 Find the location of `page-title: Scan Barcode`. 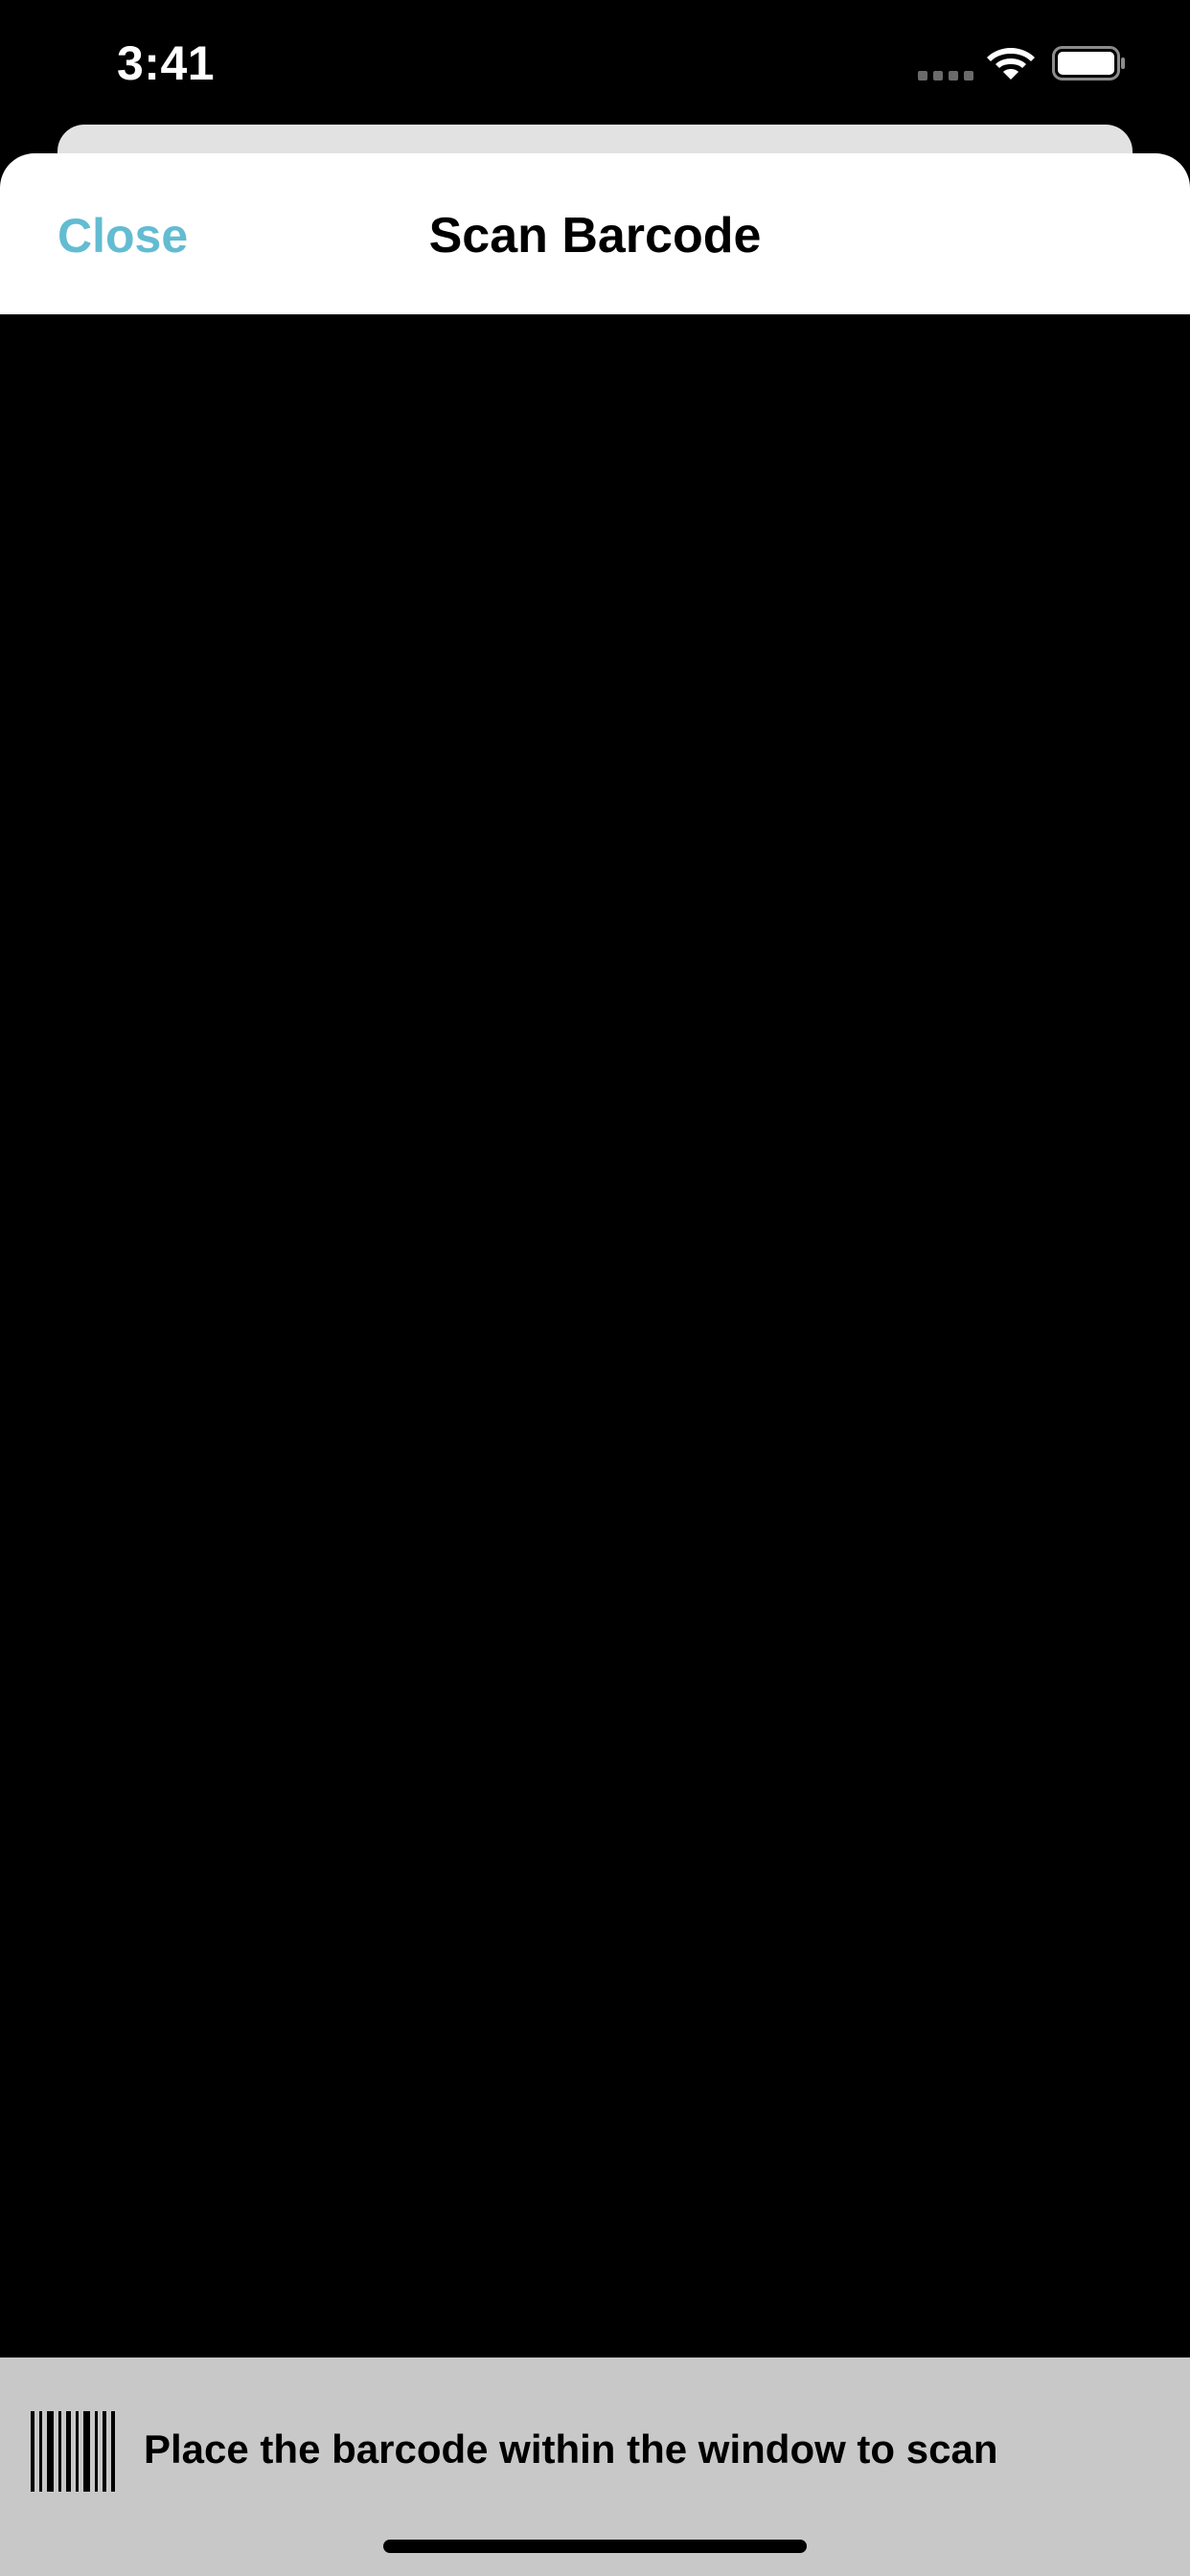

page-title: Scan Barcode is located at coordinates (595, 236).